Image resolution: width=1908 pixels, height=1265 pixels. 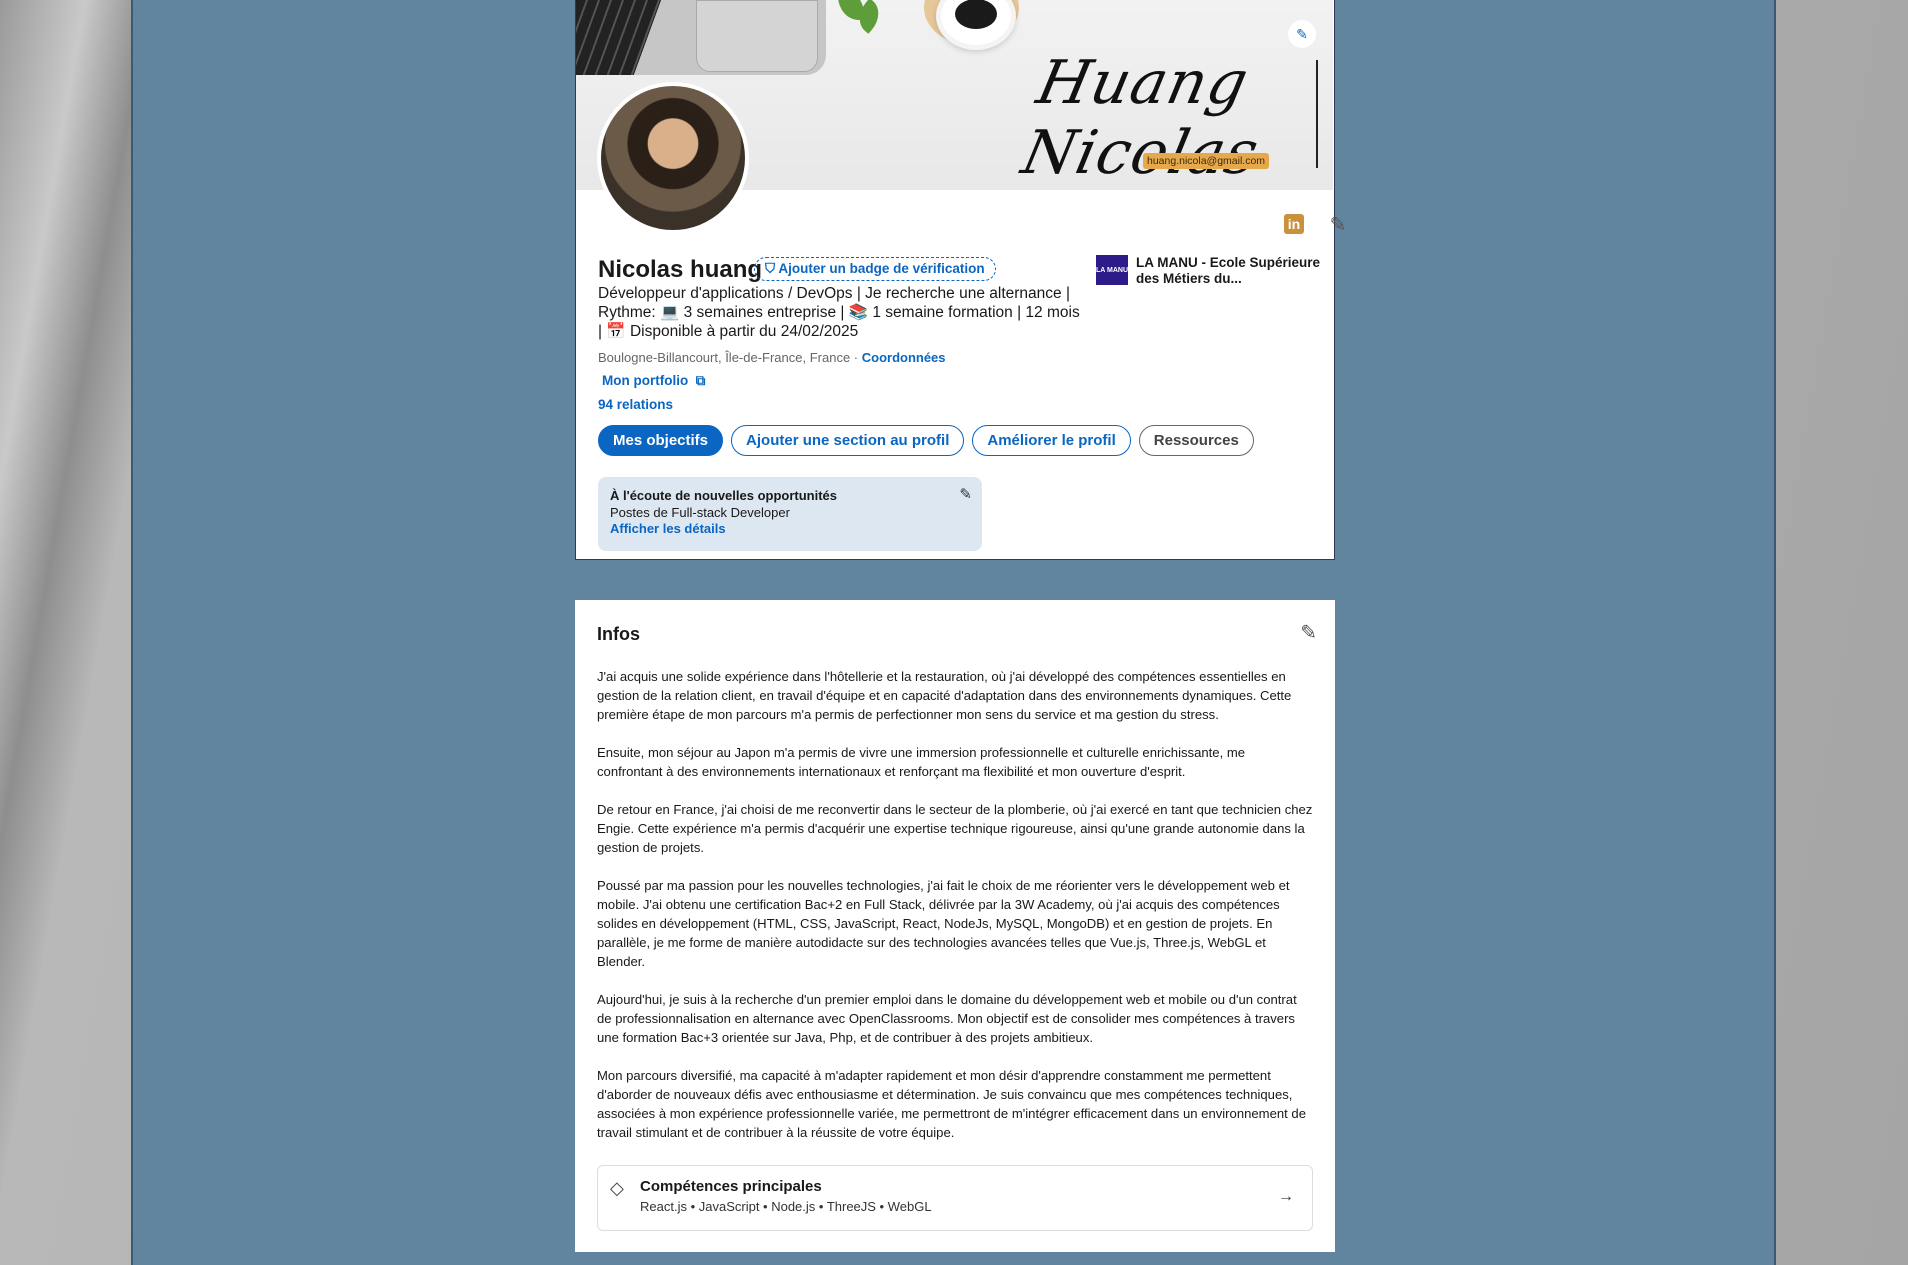 What do you see at coordinates (904, 357) in the screenshot?
I see `contact-info-link: Coordonnées` at bounding box center [904, 357].